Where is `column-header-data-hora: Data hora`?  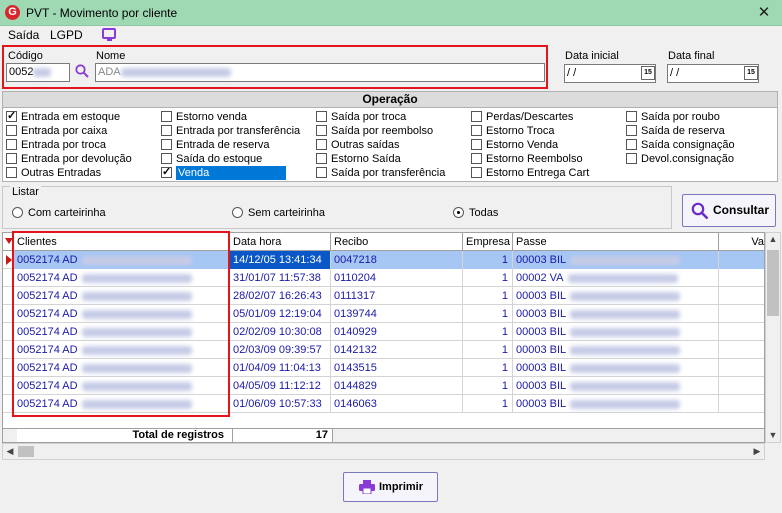 column-header-data-hora: Data hora is located at coordinates (280, 242).